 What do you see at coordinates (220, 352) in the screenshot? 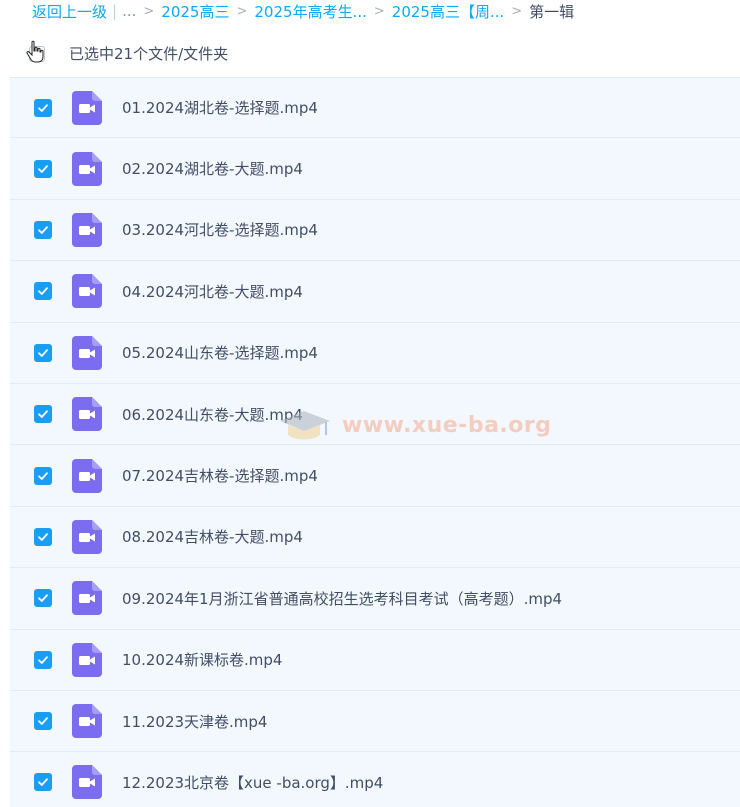
I see `file-name: 05.2024山东卷-选择题.mp4` at bounding box center [220, 352].